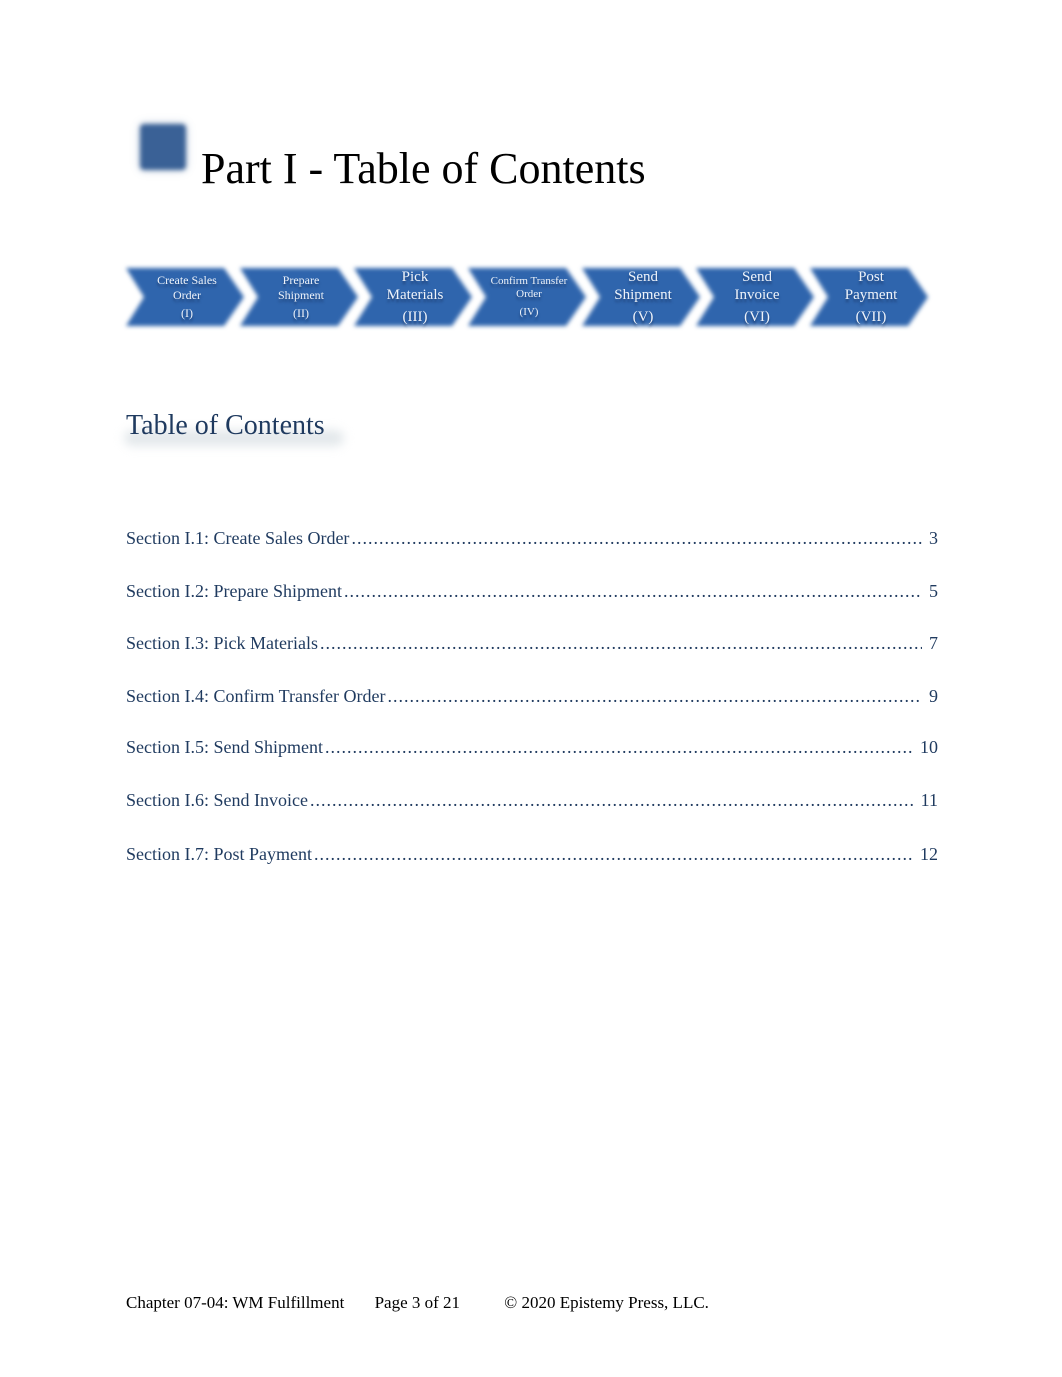  I want to click on toc-entry-label: Section I.7: Post Payment, so click(219, 854).